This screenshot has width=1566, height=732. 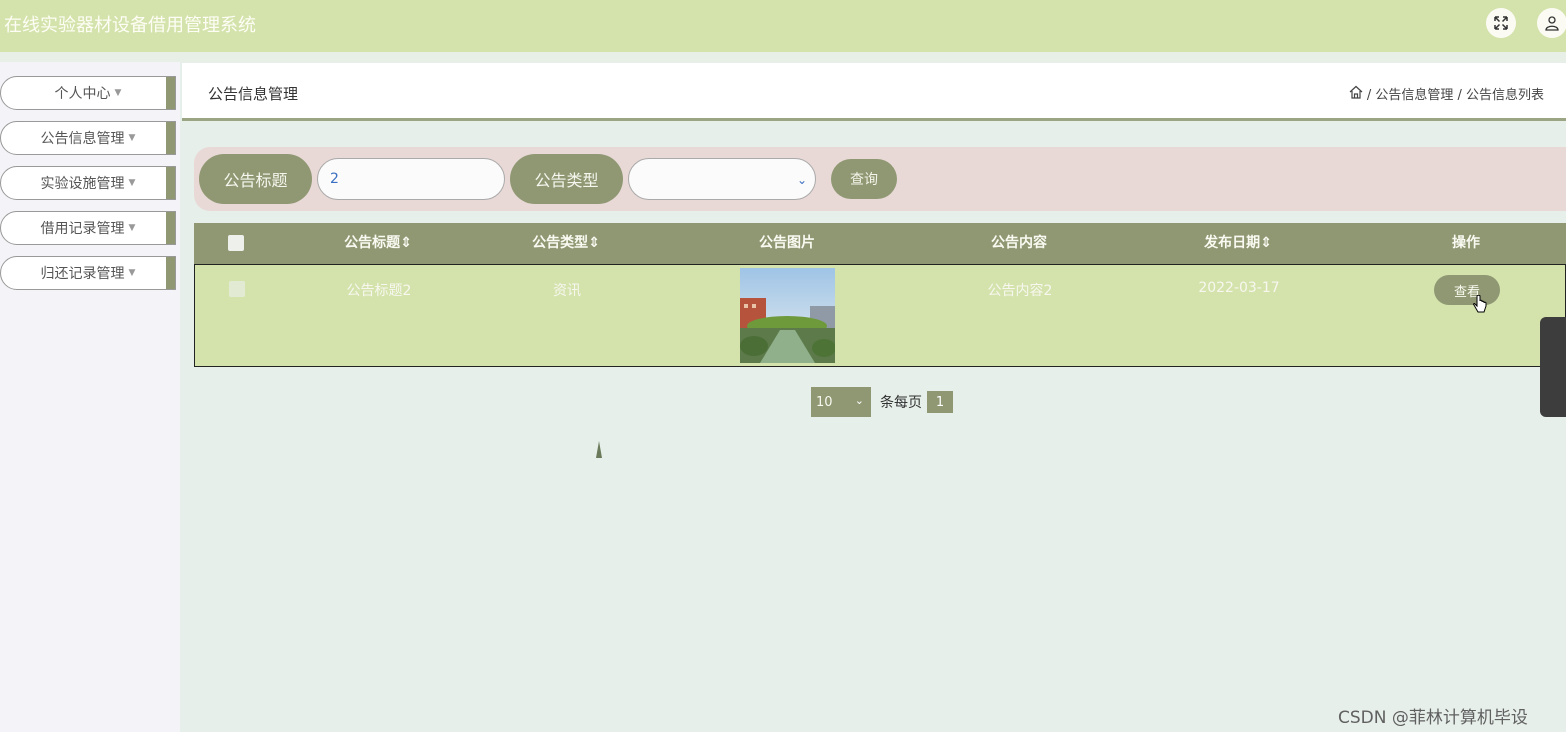 I want to click on sidebar-item-label: 个人中心, so click(x=82, y=94).